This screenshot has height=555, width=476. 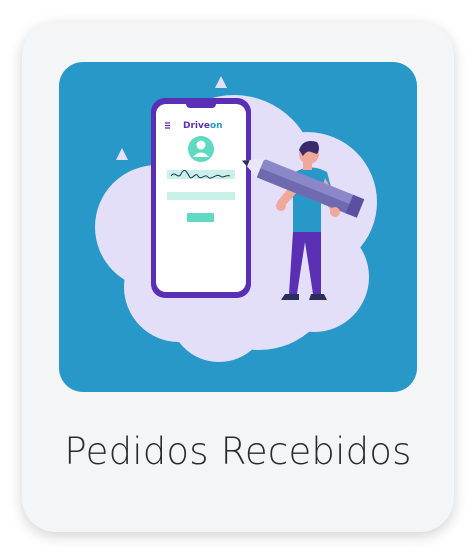 What do you see at coordinates (203, 126) in the screenshot?
I see `phone-brand-name: Driveon` at bounding box center [203, 126].